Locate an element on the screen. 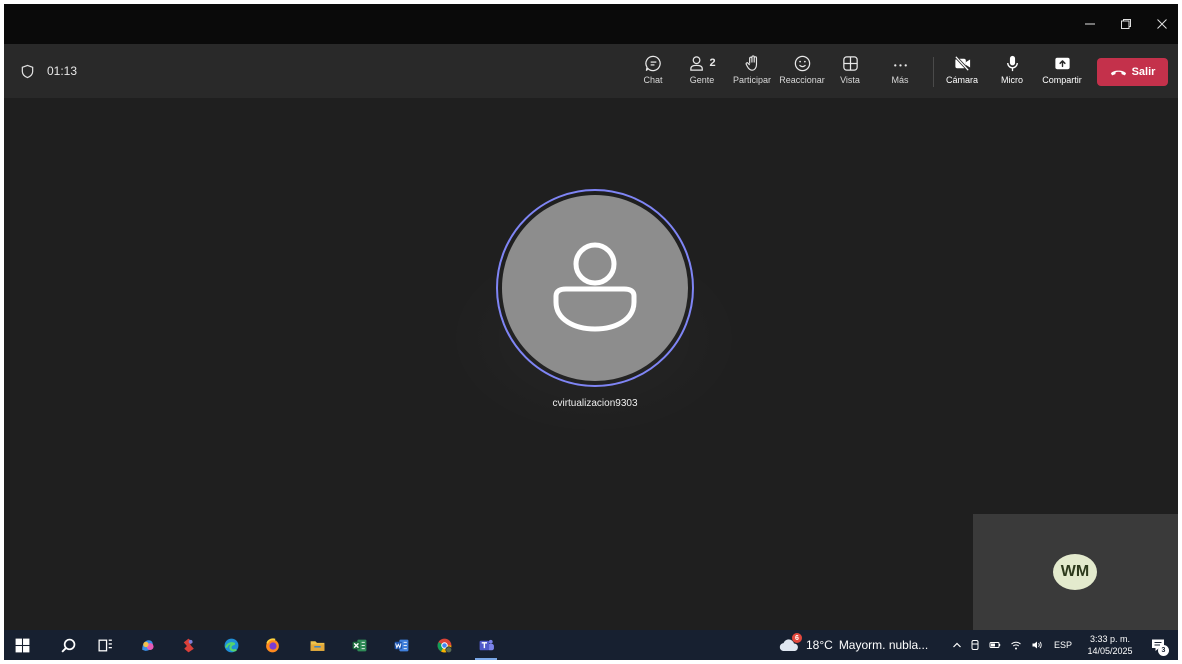 This screenshot has width=1182, height=664. edge-app is located at coordinates (231, 645).